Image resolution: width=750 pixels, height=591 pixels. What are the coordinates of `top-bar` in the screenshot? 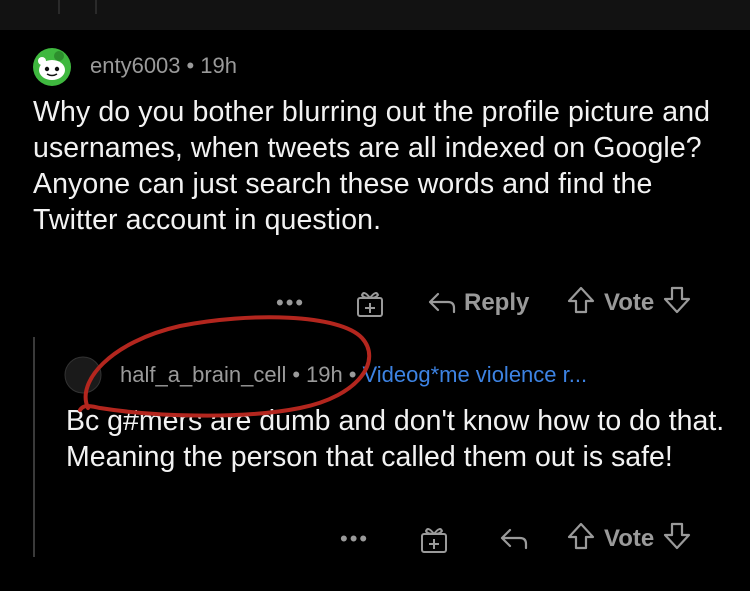 It's located at (375, 15).